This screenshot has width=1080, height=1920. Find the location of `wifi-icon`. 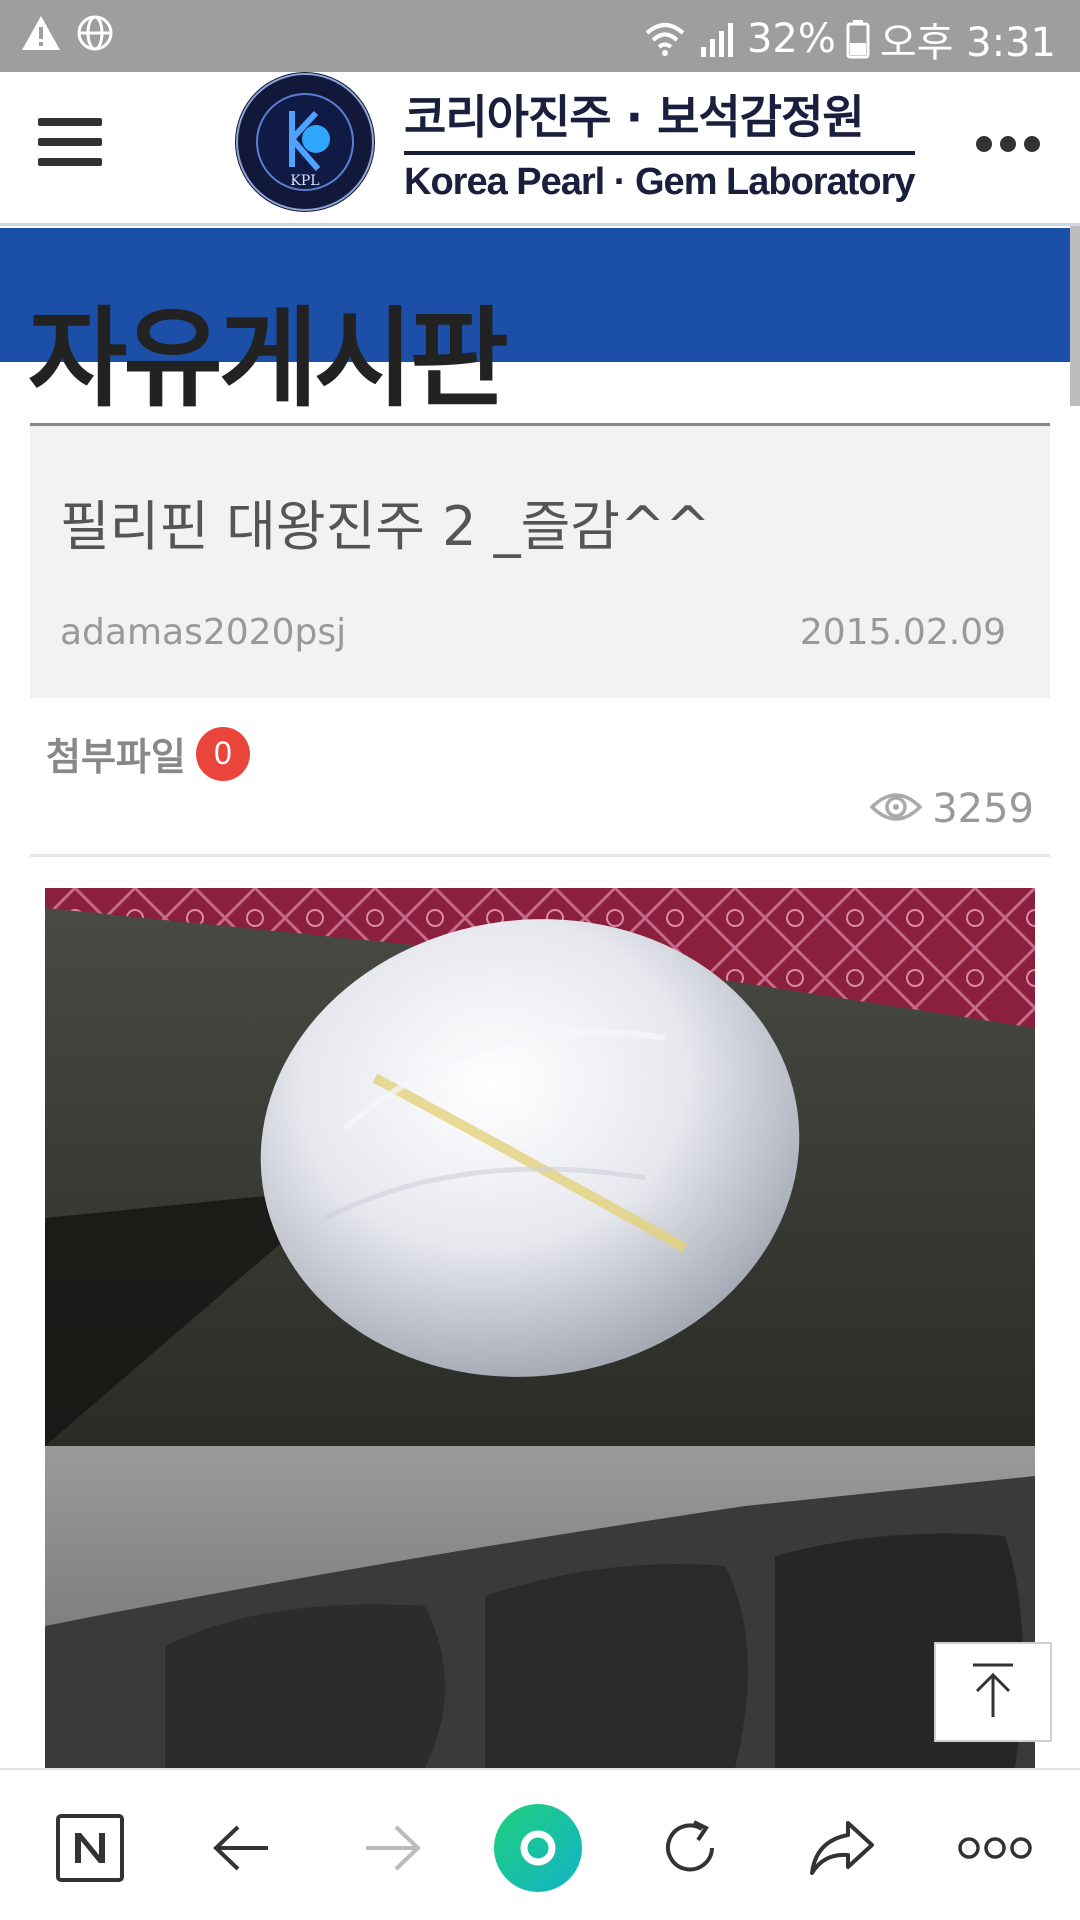

wifi-icon is located at coordinates (665, 39).